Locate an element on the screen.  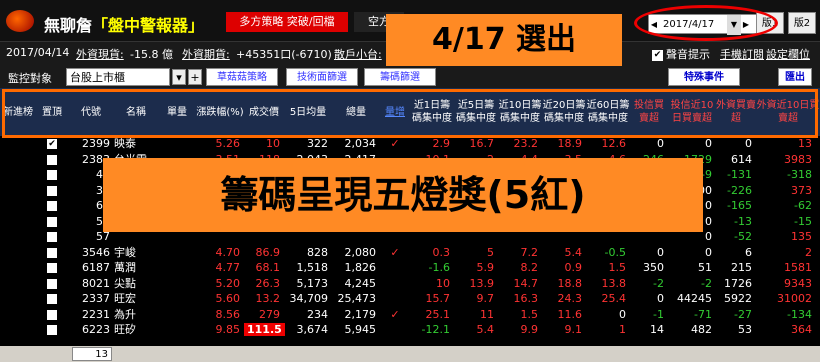
strategy-button: 草菇菇策略 is located at coordinates (242, 77).